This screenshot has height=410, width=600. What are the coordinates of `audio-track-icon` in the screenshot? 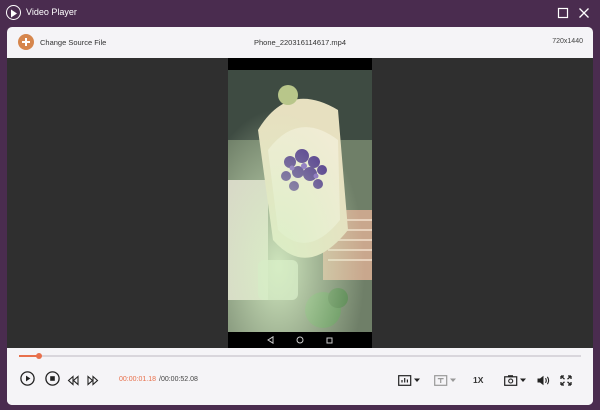 It's located at (410, 382).